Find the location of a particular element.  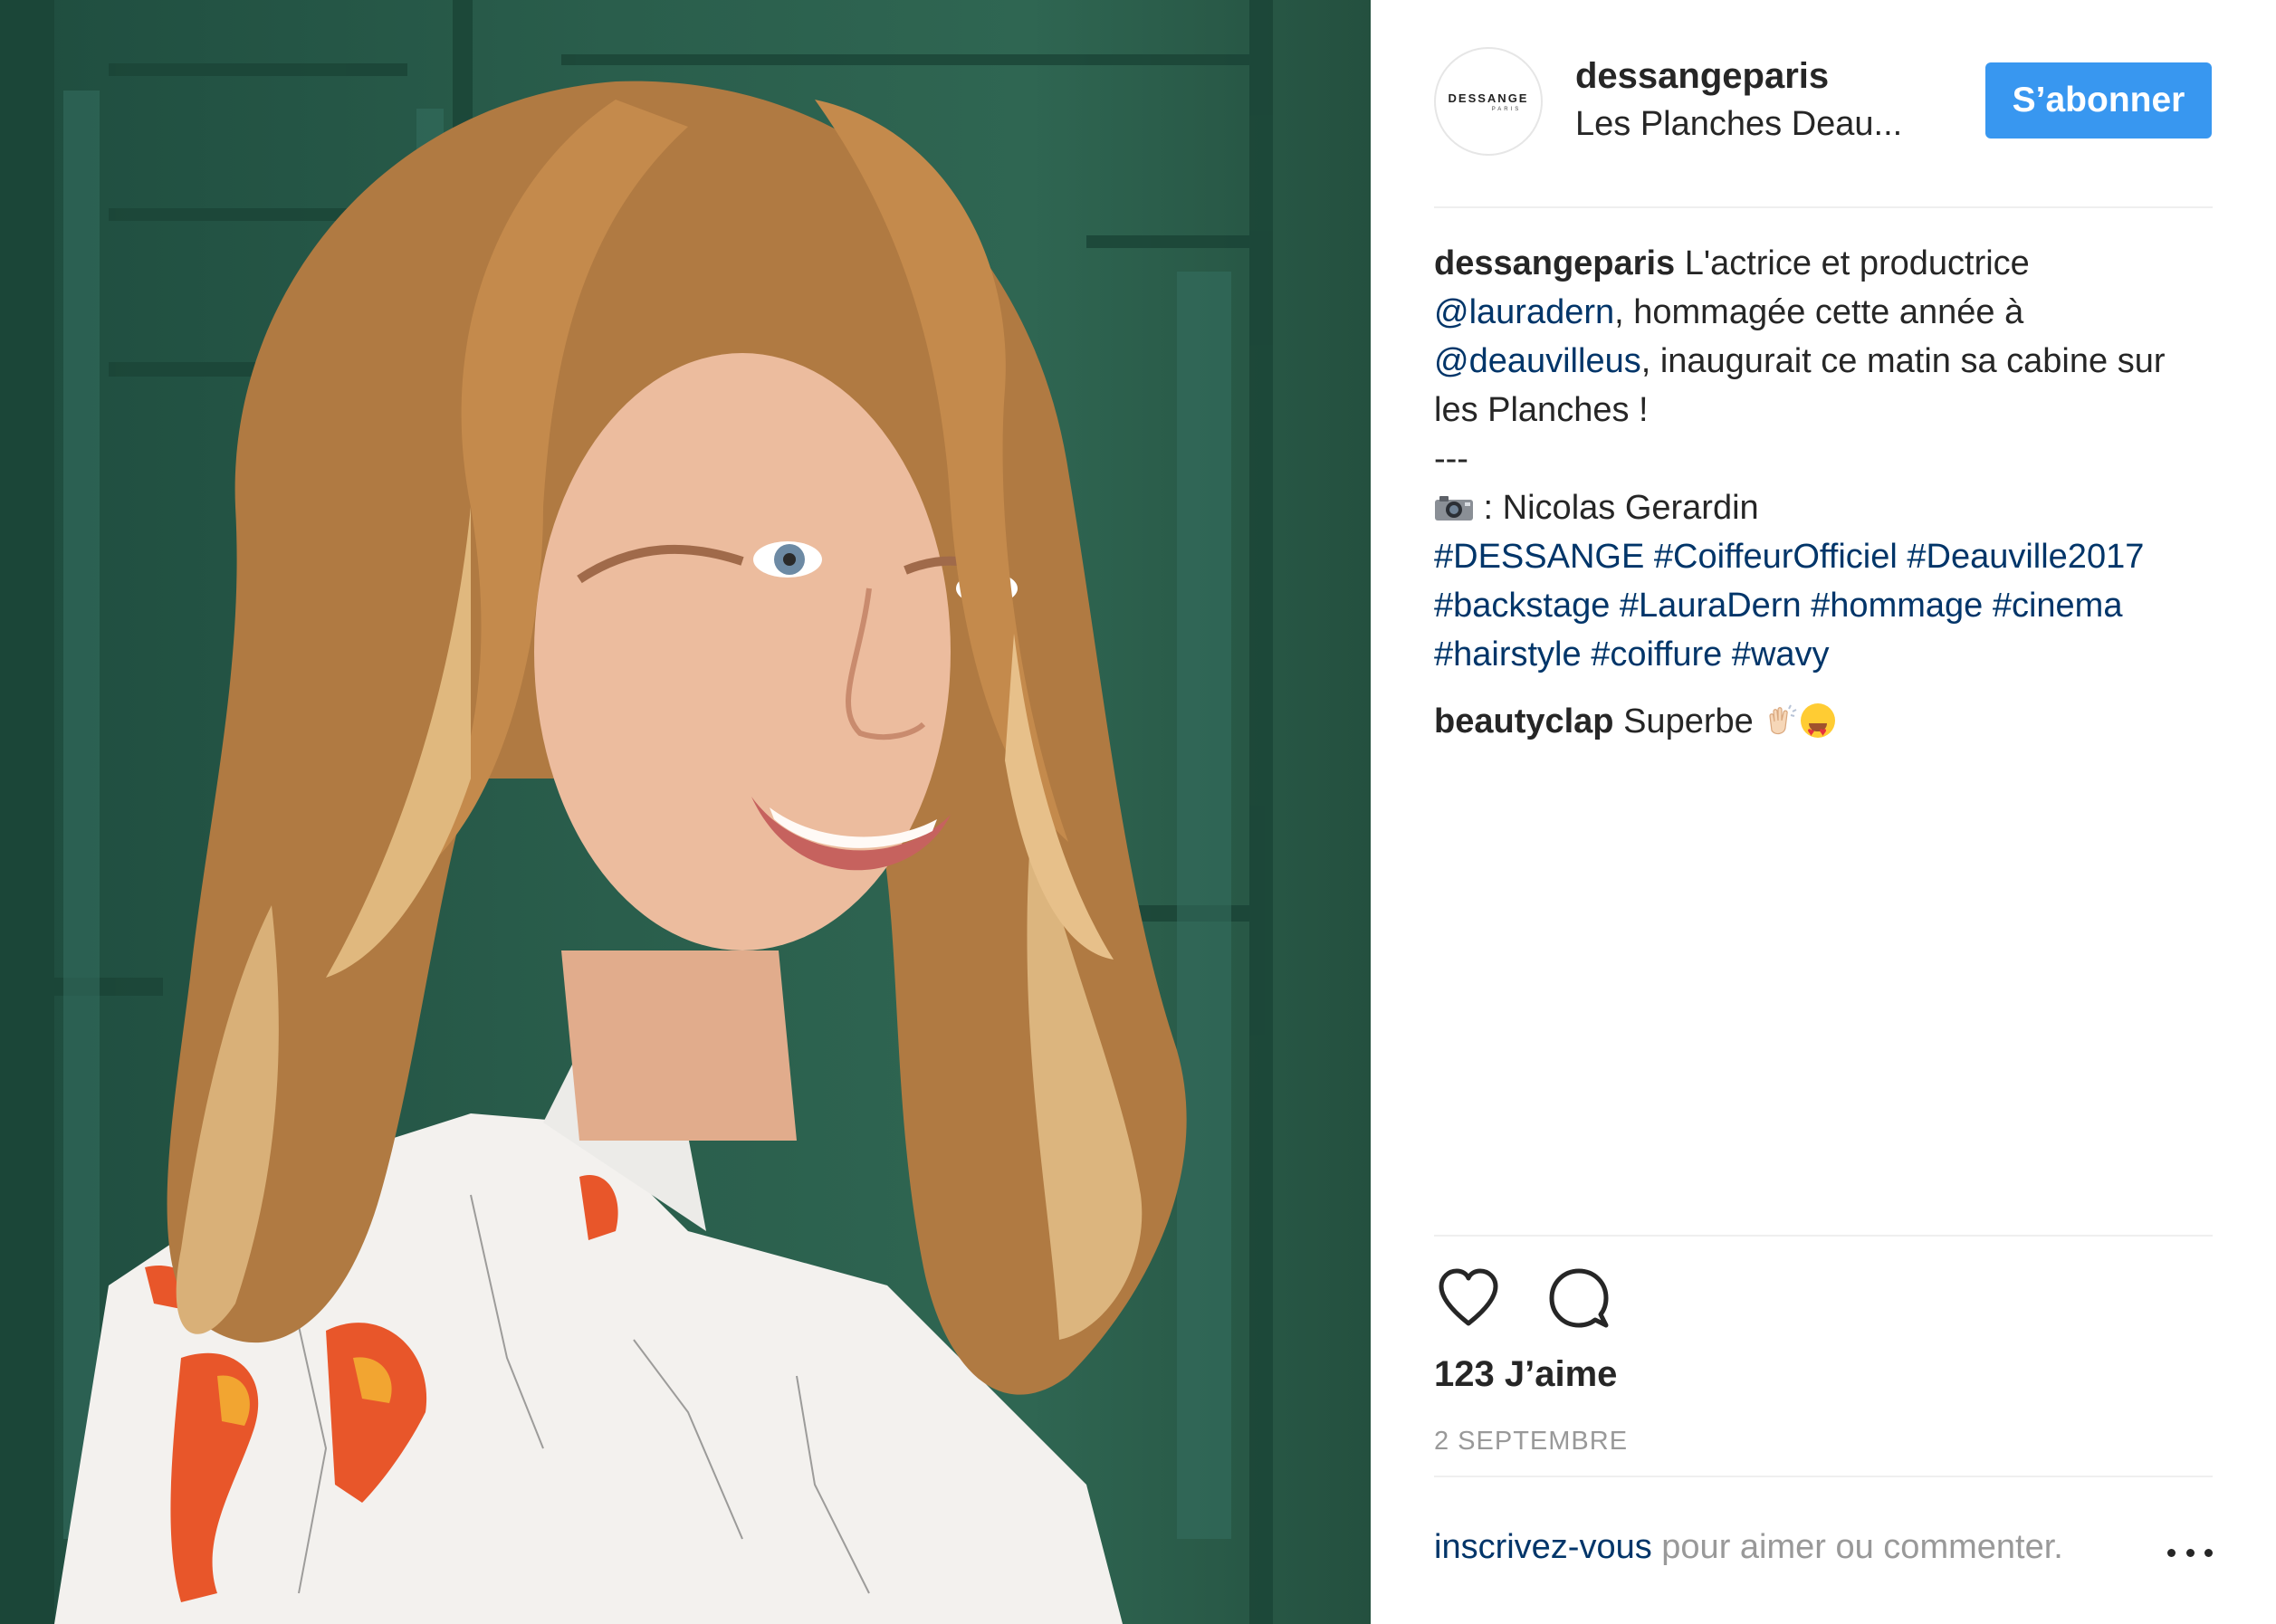

caption-text-1: L'actrice et productrice is located at coordinates (1853, 263).